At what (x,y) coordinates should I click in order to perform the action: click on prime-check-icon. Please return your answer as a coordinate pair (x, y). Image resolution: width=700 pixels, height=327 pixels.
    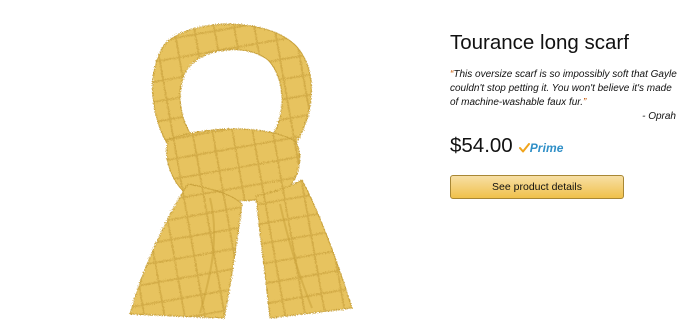
    Looking at the image, I should click on (524, 148).